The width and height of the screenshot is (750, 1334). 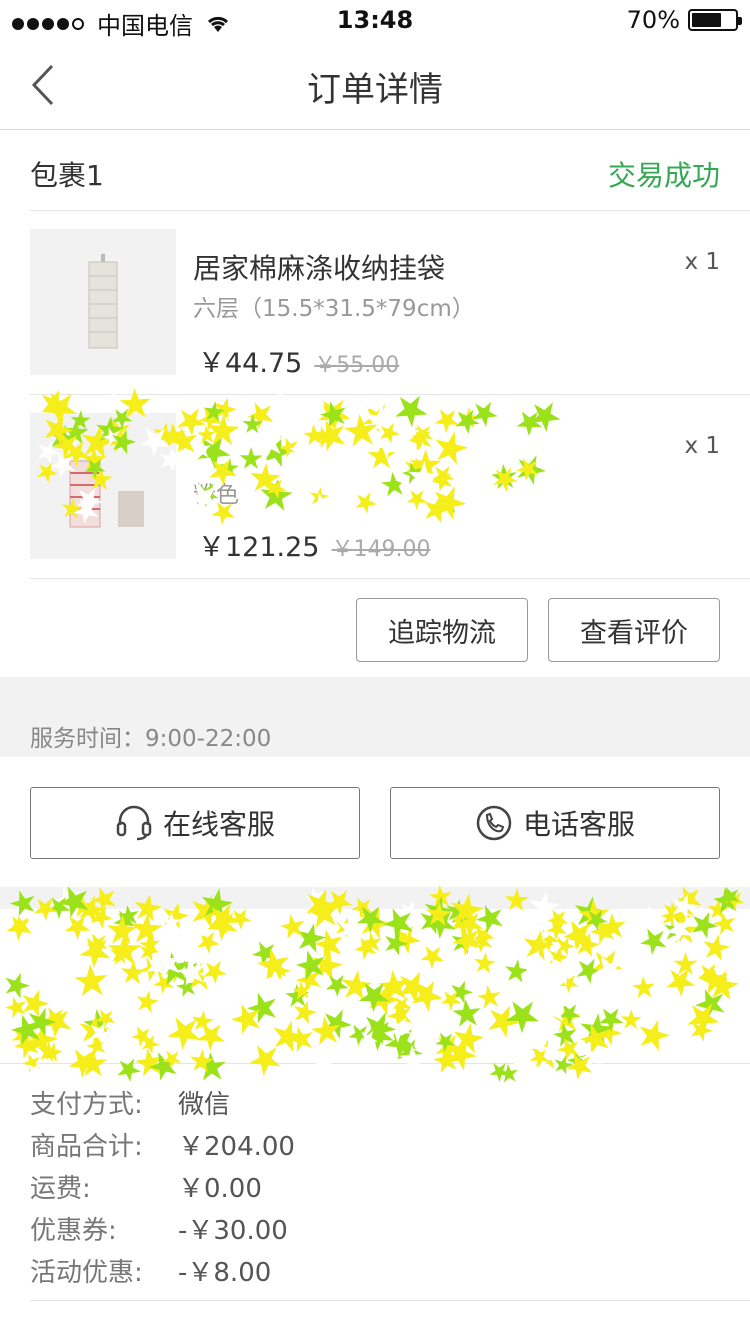 What do you see at coordinates (494, 823) in the screenshot?
I see `phone-icon` at bounding box center [494, 823].